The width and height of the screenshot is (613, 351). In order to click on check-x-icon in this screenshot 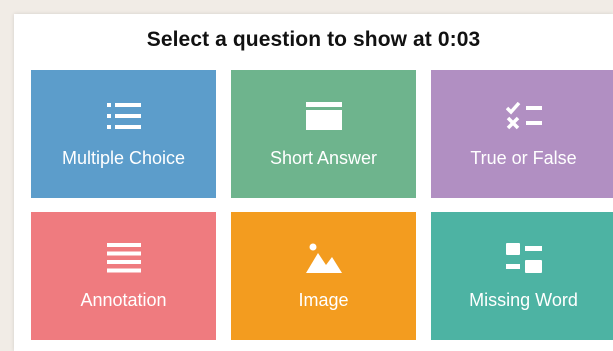, I will do `click(524, 116)`.